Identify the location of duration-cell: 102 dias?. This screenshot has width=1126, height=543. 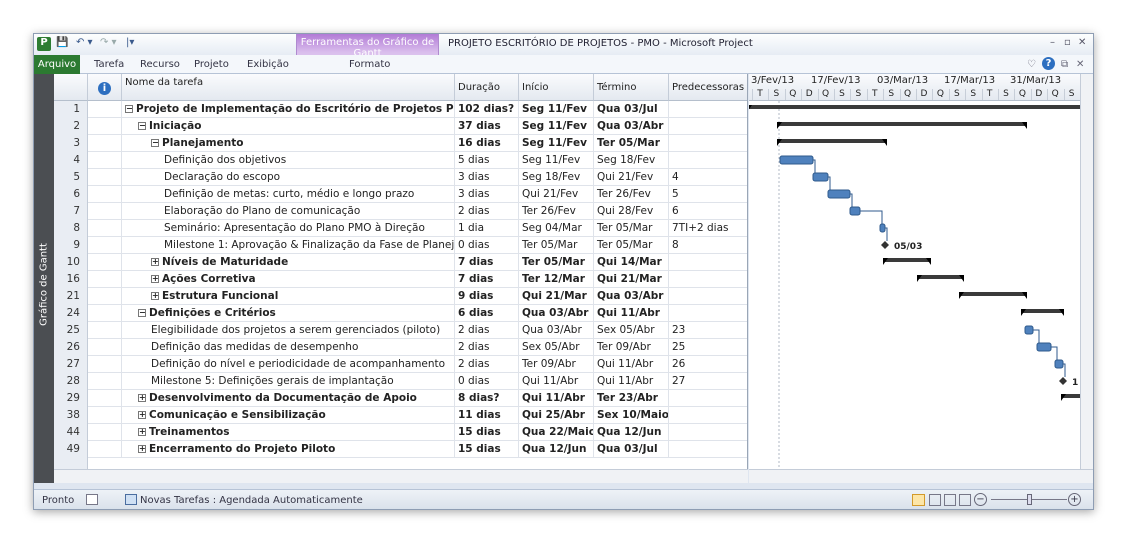
(487, 109).